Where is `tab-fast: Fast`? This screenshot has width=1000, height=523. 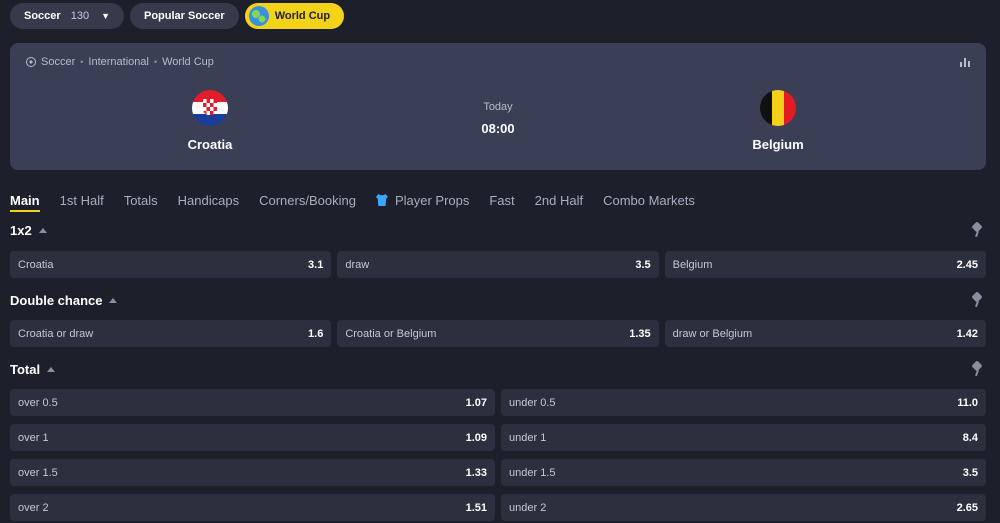
tab-fast: Fast is located at coordinates (501, 200).